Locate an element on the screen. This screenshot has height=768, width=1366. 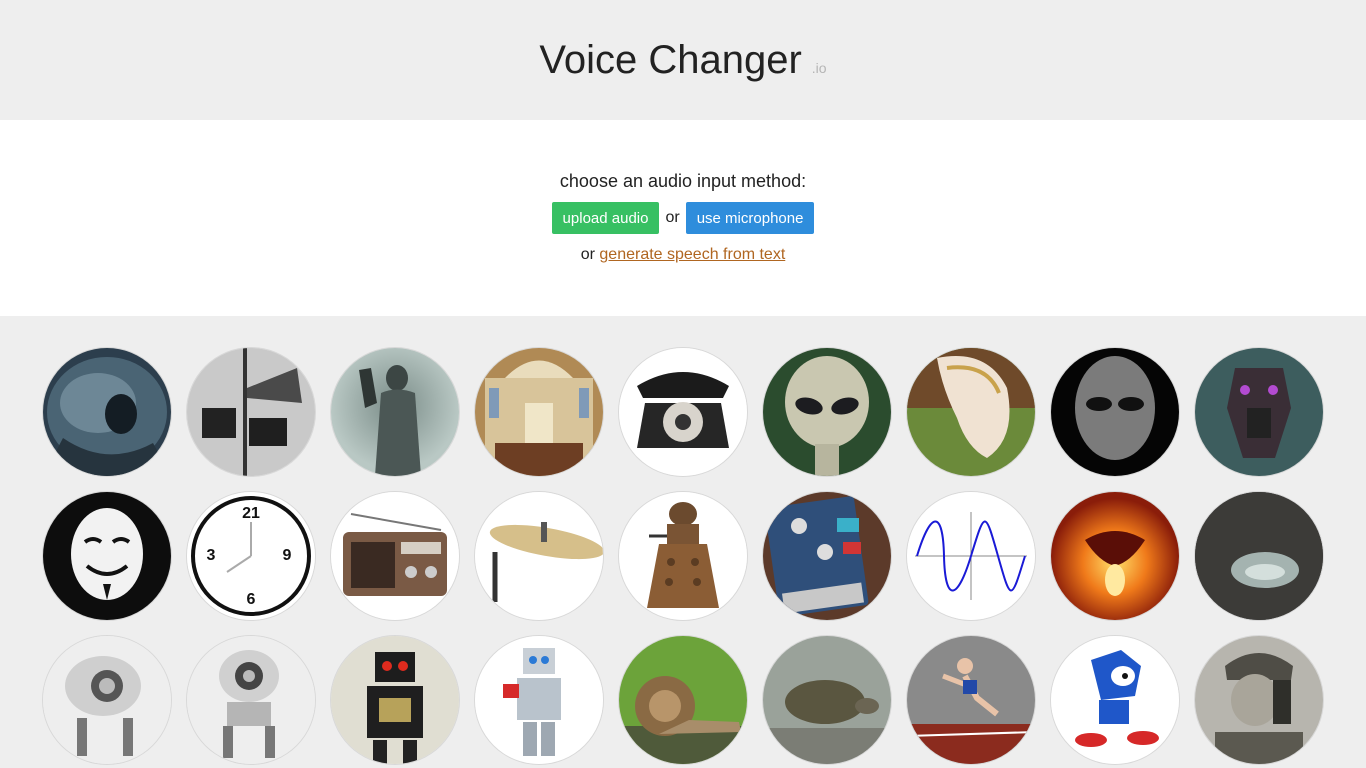
site-tld: .io is located at coordinates (819, 67).